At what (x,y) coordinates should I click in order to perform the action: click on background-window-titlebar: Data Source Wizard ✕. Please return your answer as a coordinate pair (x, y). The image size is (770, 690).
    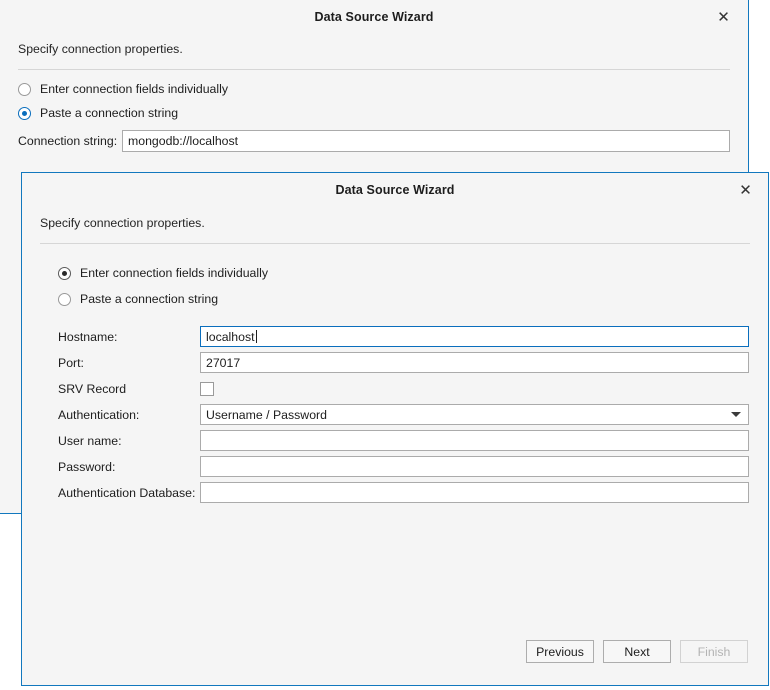
    Looking at the image, I should click on (374, 16).